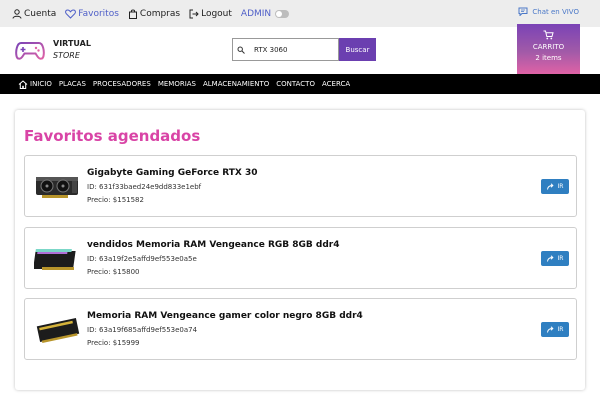 The image size is (600, 400). I want to click on nav-label: ACERCA, so click(336, 84).